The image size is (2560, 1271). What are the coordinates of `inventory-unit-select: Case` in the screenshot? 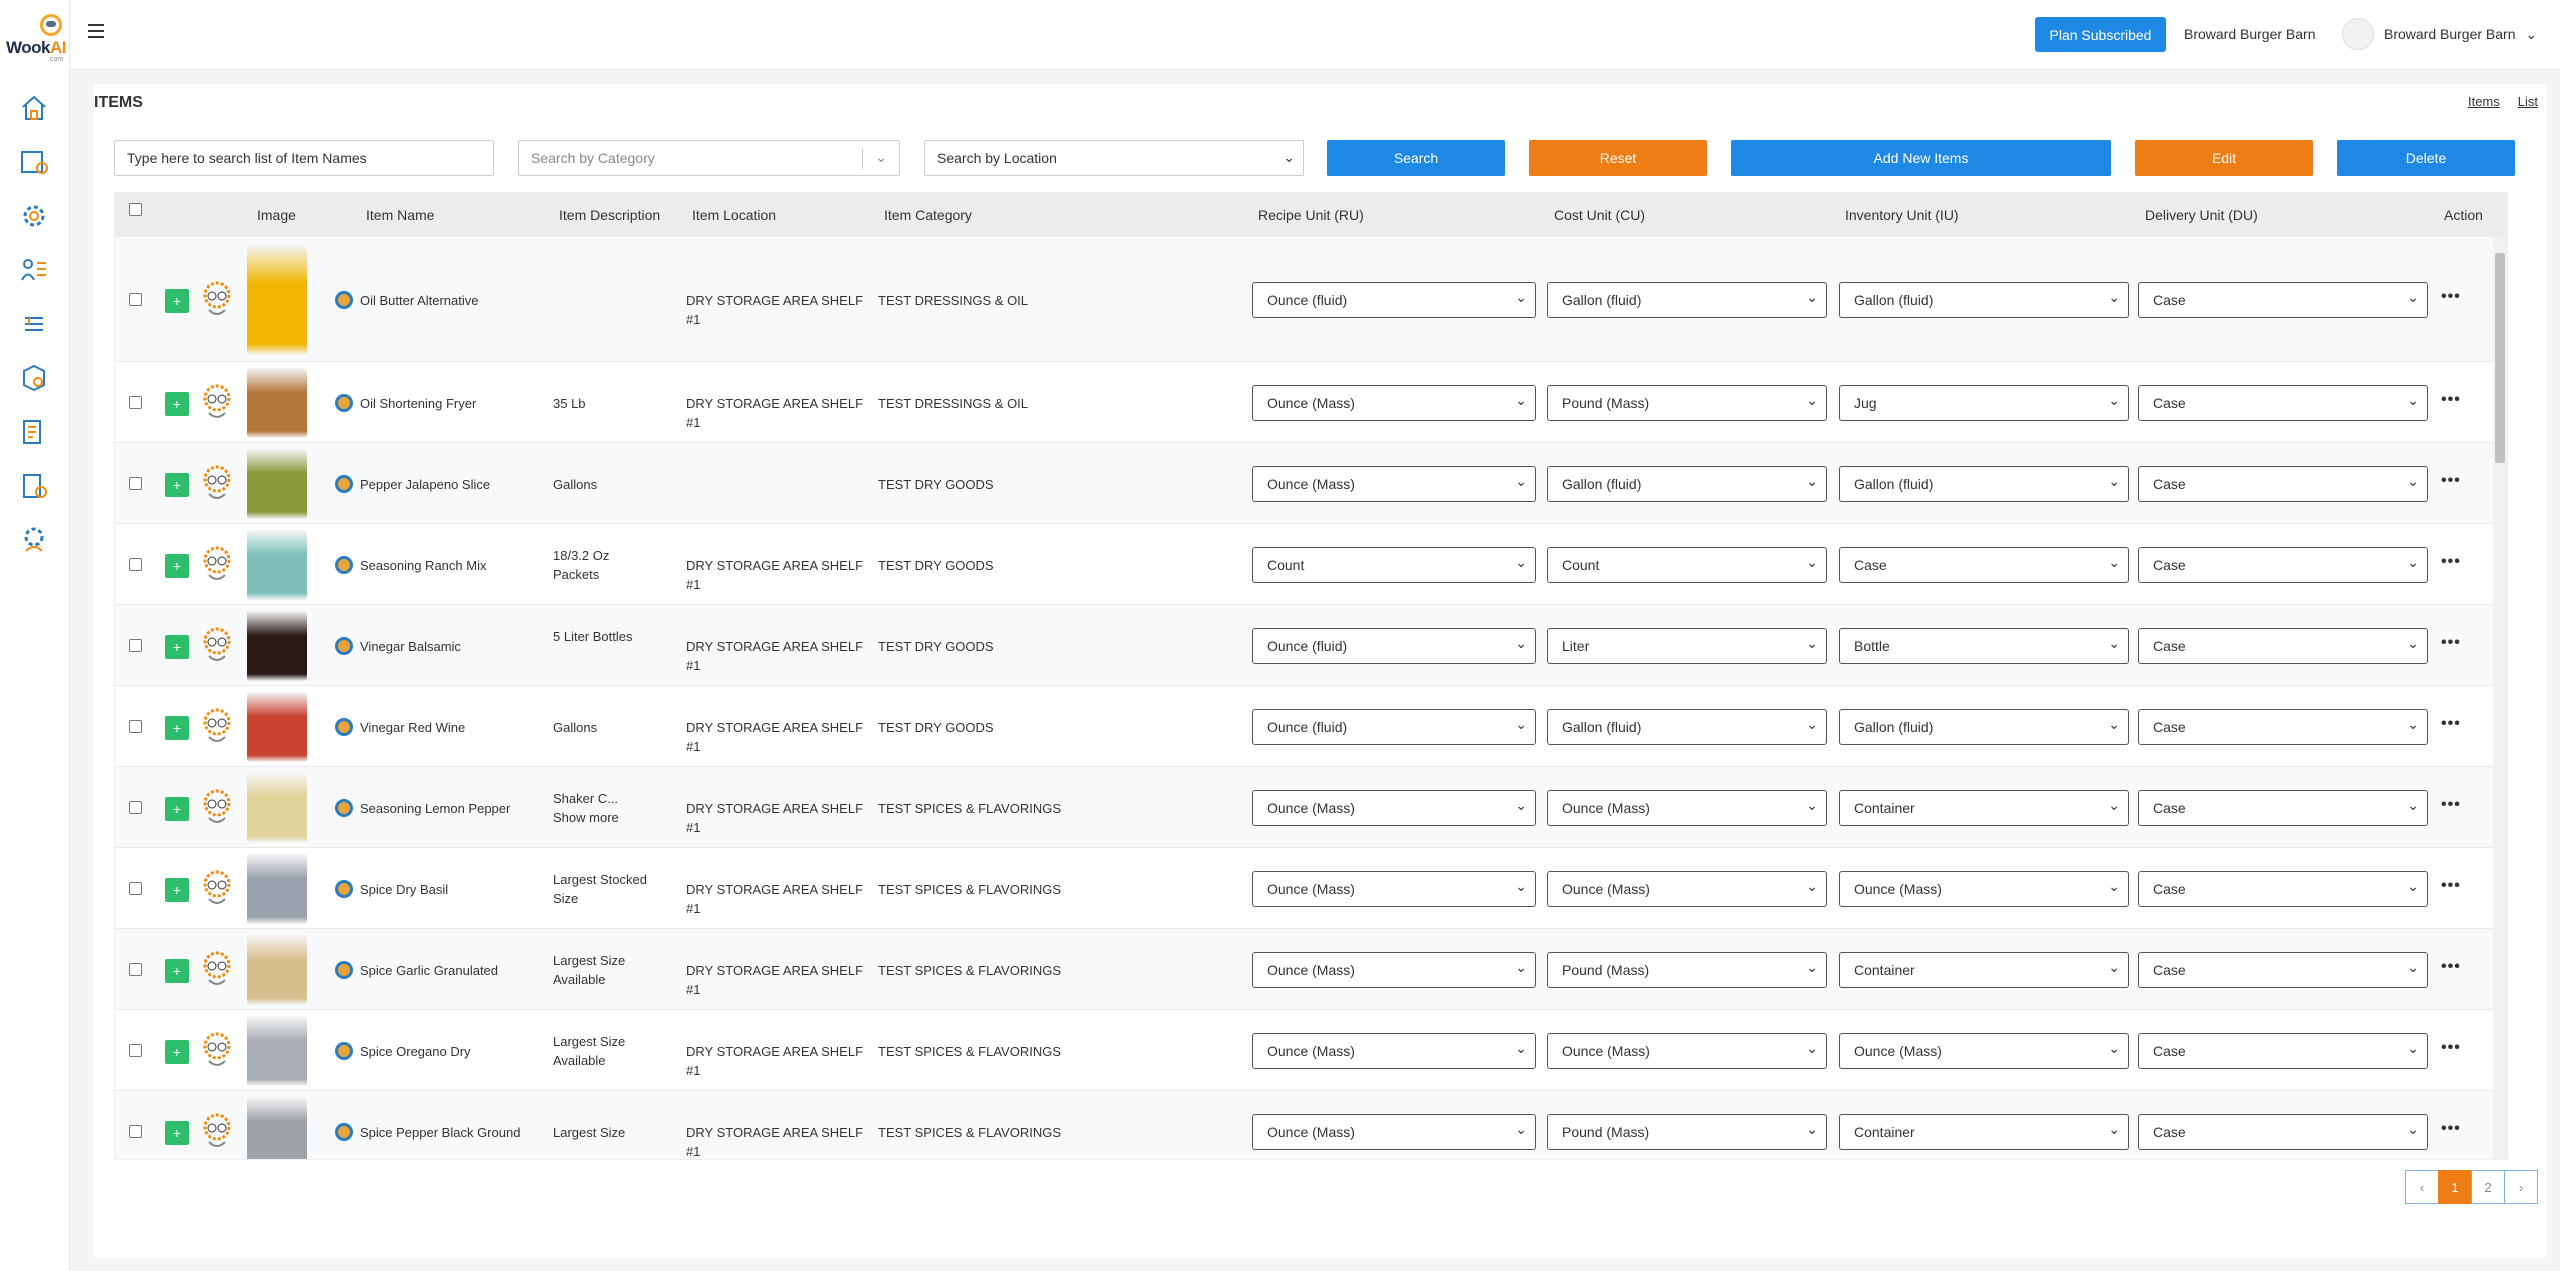 It's located at (1984, 564).